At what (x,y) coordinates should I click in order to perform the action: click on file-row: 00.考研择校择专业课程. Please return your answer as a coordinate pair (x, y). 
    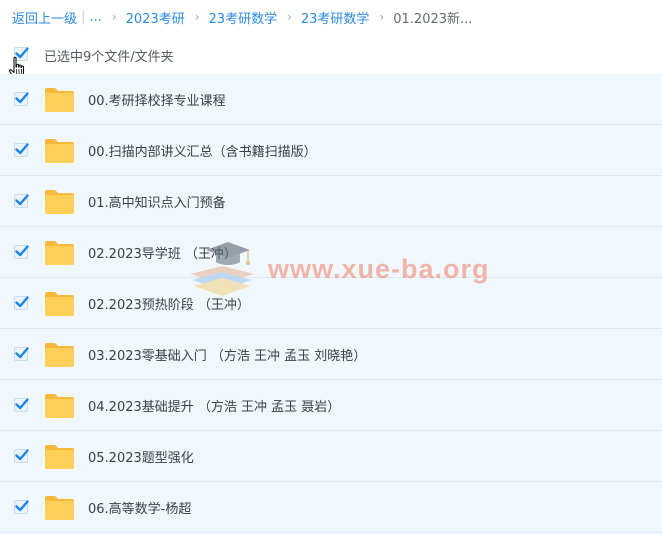
    Looking at the image, I should click on (331, 99).